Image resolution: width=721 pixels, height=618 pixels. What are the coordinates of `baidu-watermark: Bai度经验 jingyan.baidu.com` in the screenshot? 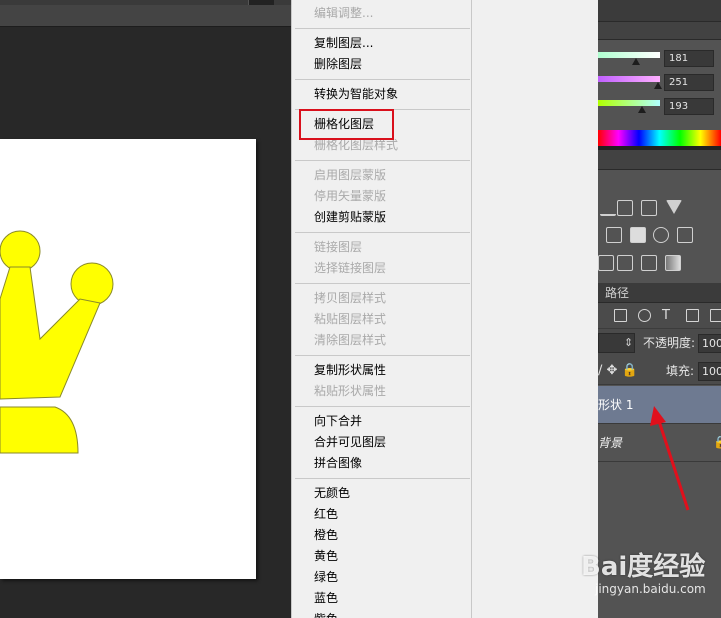 It's located at (651, 572).